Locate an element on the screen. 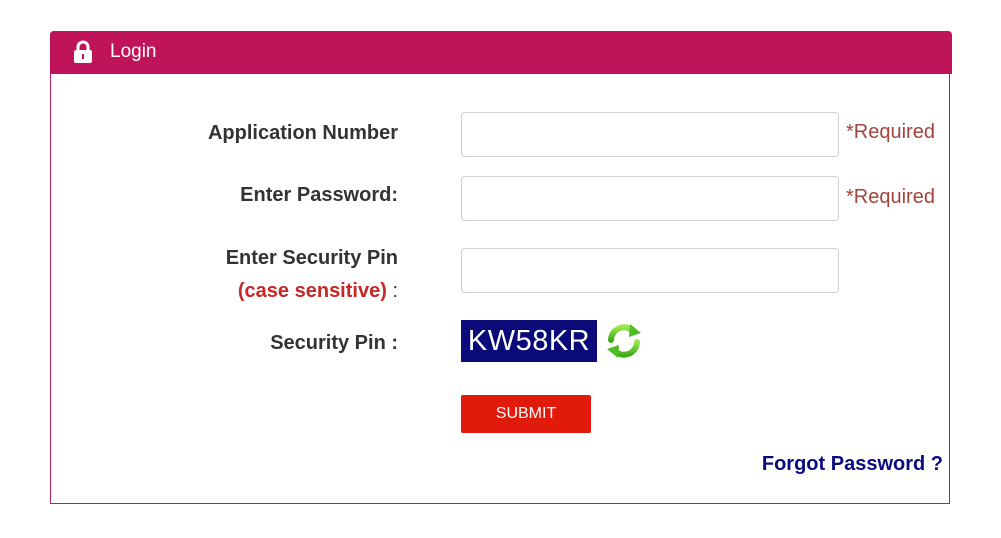 The height and width of the screenshot is (538, 1001). submit-button: SUBMIT is located at coordinates (526, 414).